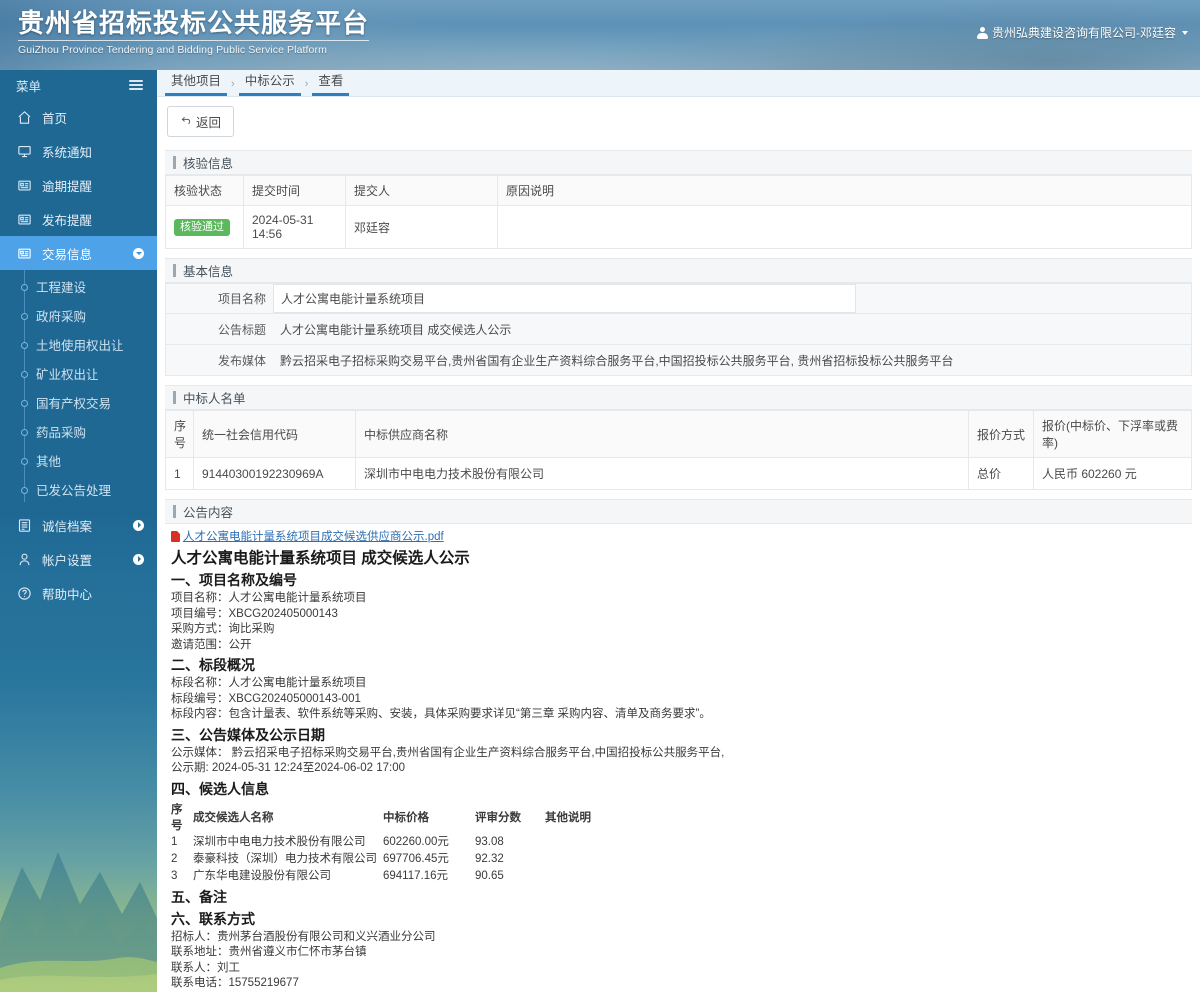 Image resolution: width=1200 pixels, height=992 pixels. I want to click on sidebar-subitem-label: 药品采购, so click(61, 433).